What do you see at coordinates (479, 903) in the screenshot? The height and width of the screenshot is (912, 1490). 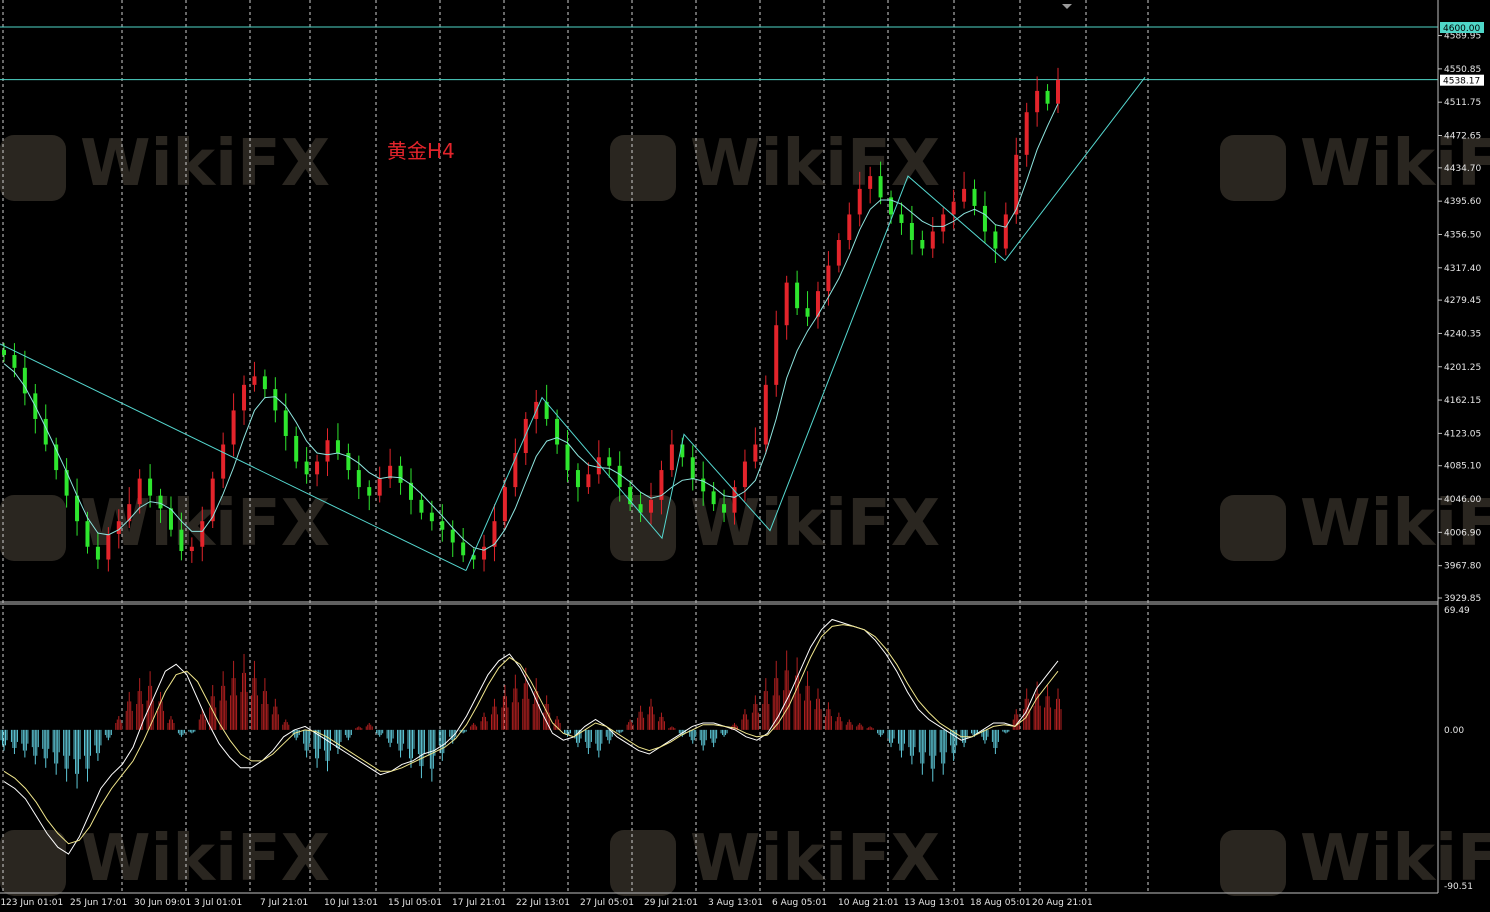 I see `time-tick-label: 17 Jul 21:01` at bounding box center [479, 903].